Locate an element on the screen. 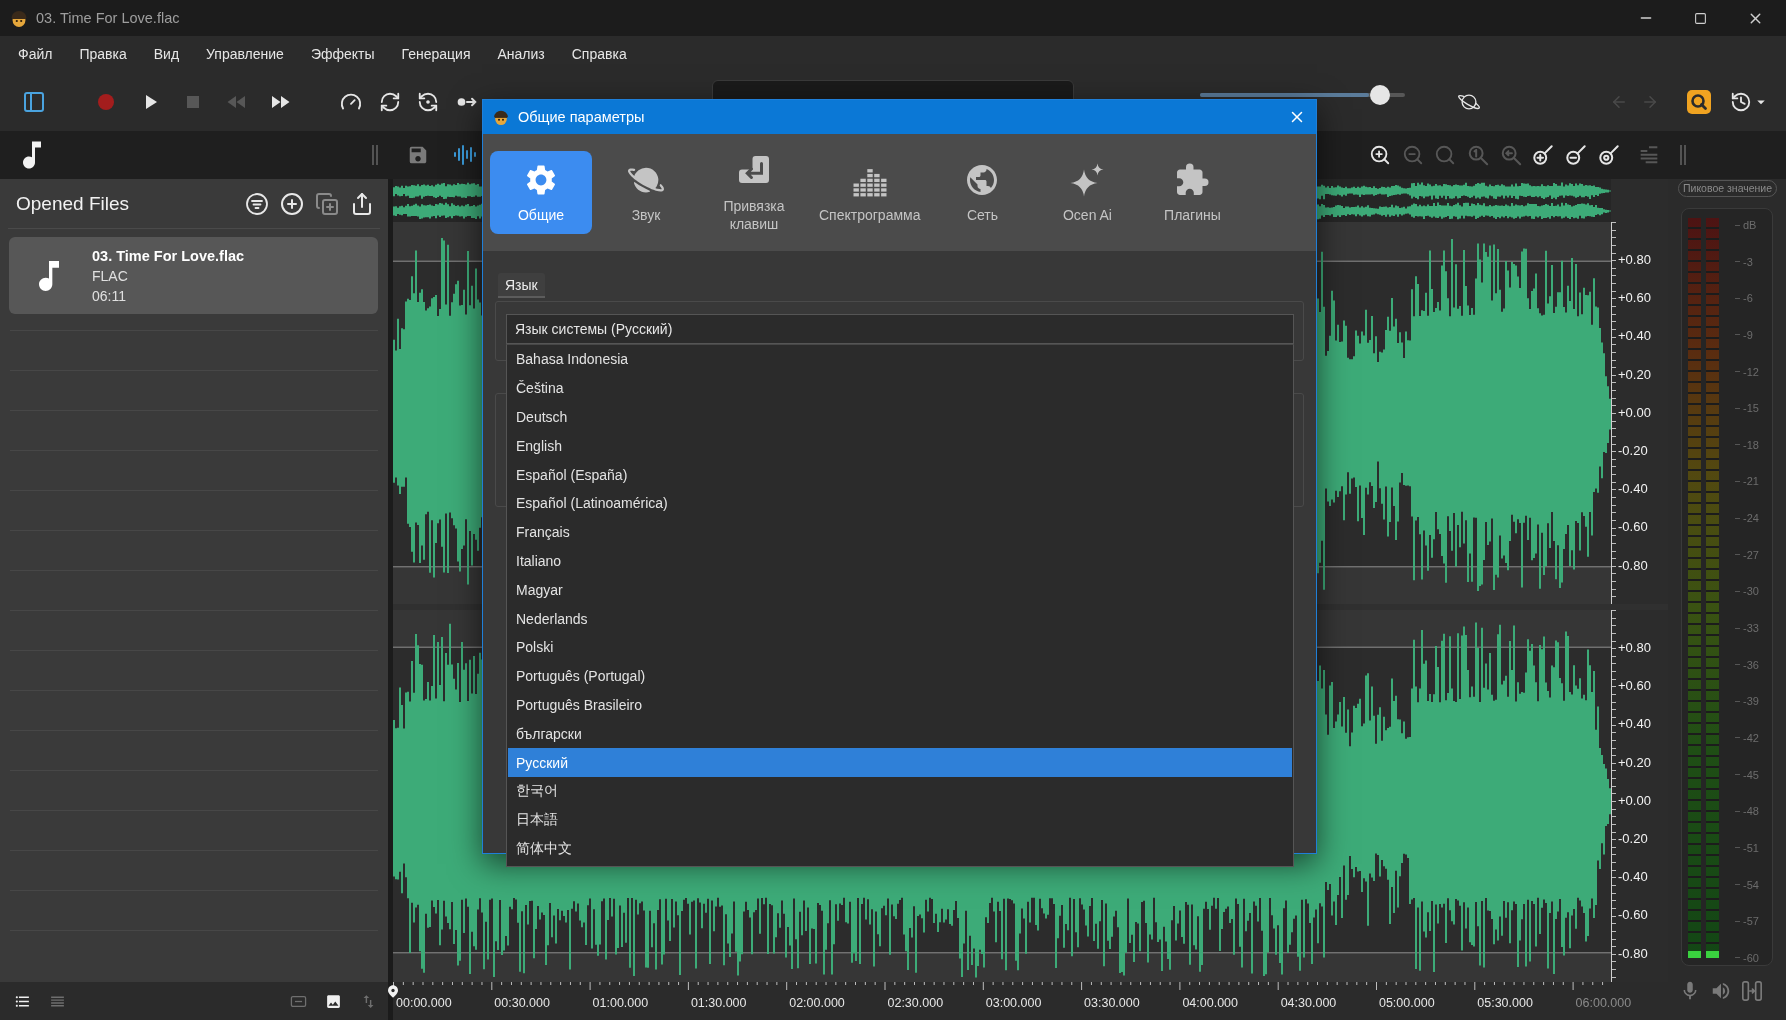 This screenshot has height=1020, width=1786. dropdown-option: 한국어 is located at coordinates (900, 791).